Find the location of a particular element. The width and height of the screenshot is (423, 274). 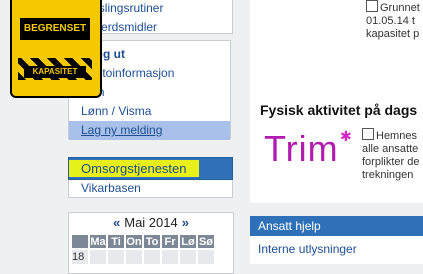

weekday-header: Sø is located at coordinates (206, 241).